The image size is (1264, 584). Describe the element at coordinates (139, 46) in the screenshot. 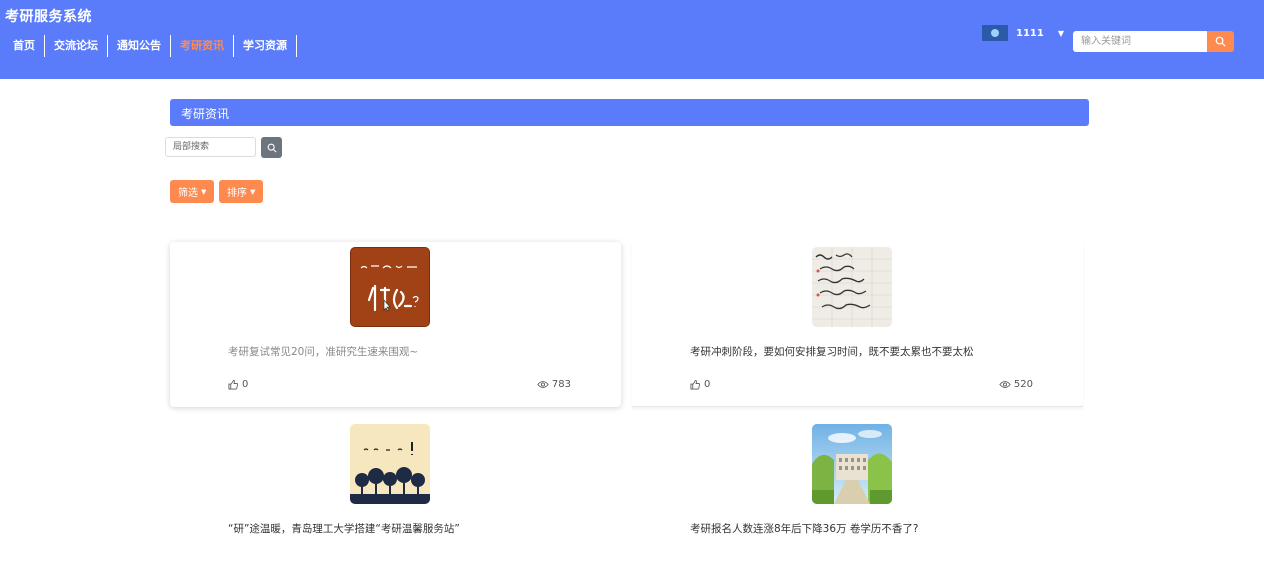

I see `nav-item-notices: 通知公告` at that location.